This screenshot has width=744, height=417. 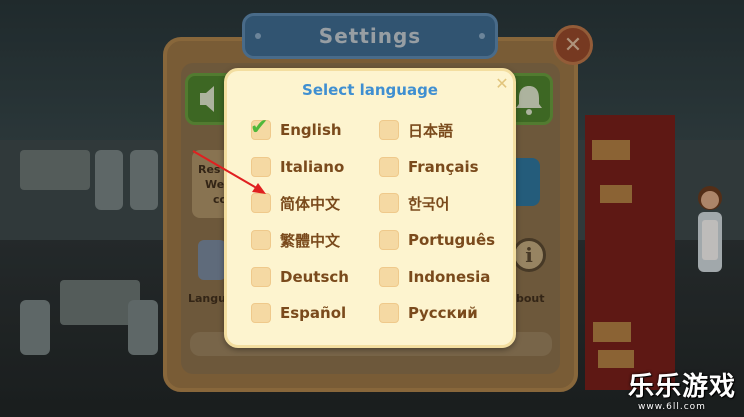 What do you see at coordinates (310, 203) in the screenshot?
I see `language-label: 简体中文` at bounding box center [310, 203].